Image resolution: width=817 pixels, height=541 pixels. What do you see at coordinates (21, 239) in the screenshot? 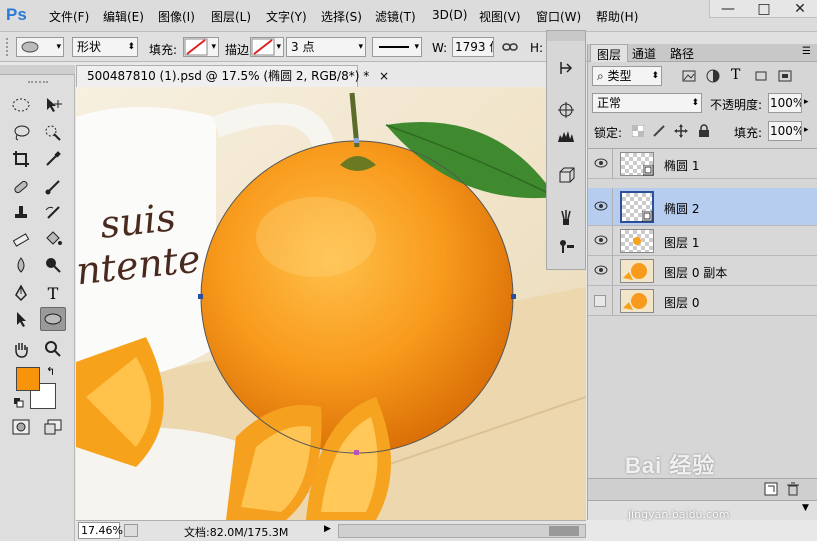
I see `eraser-tool-icon` at bounding box center [21, 239].